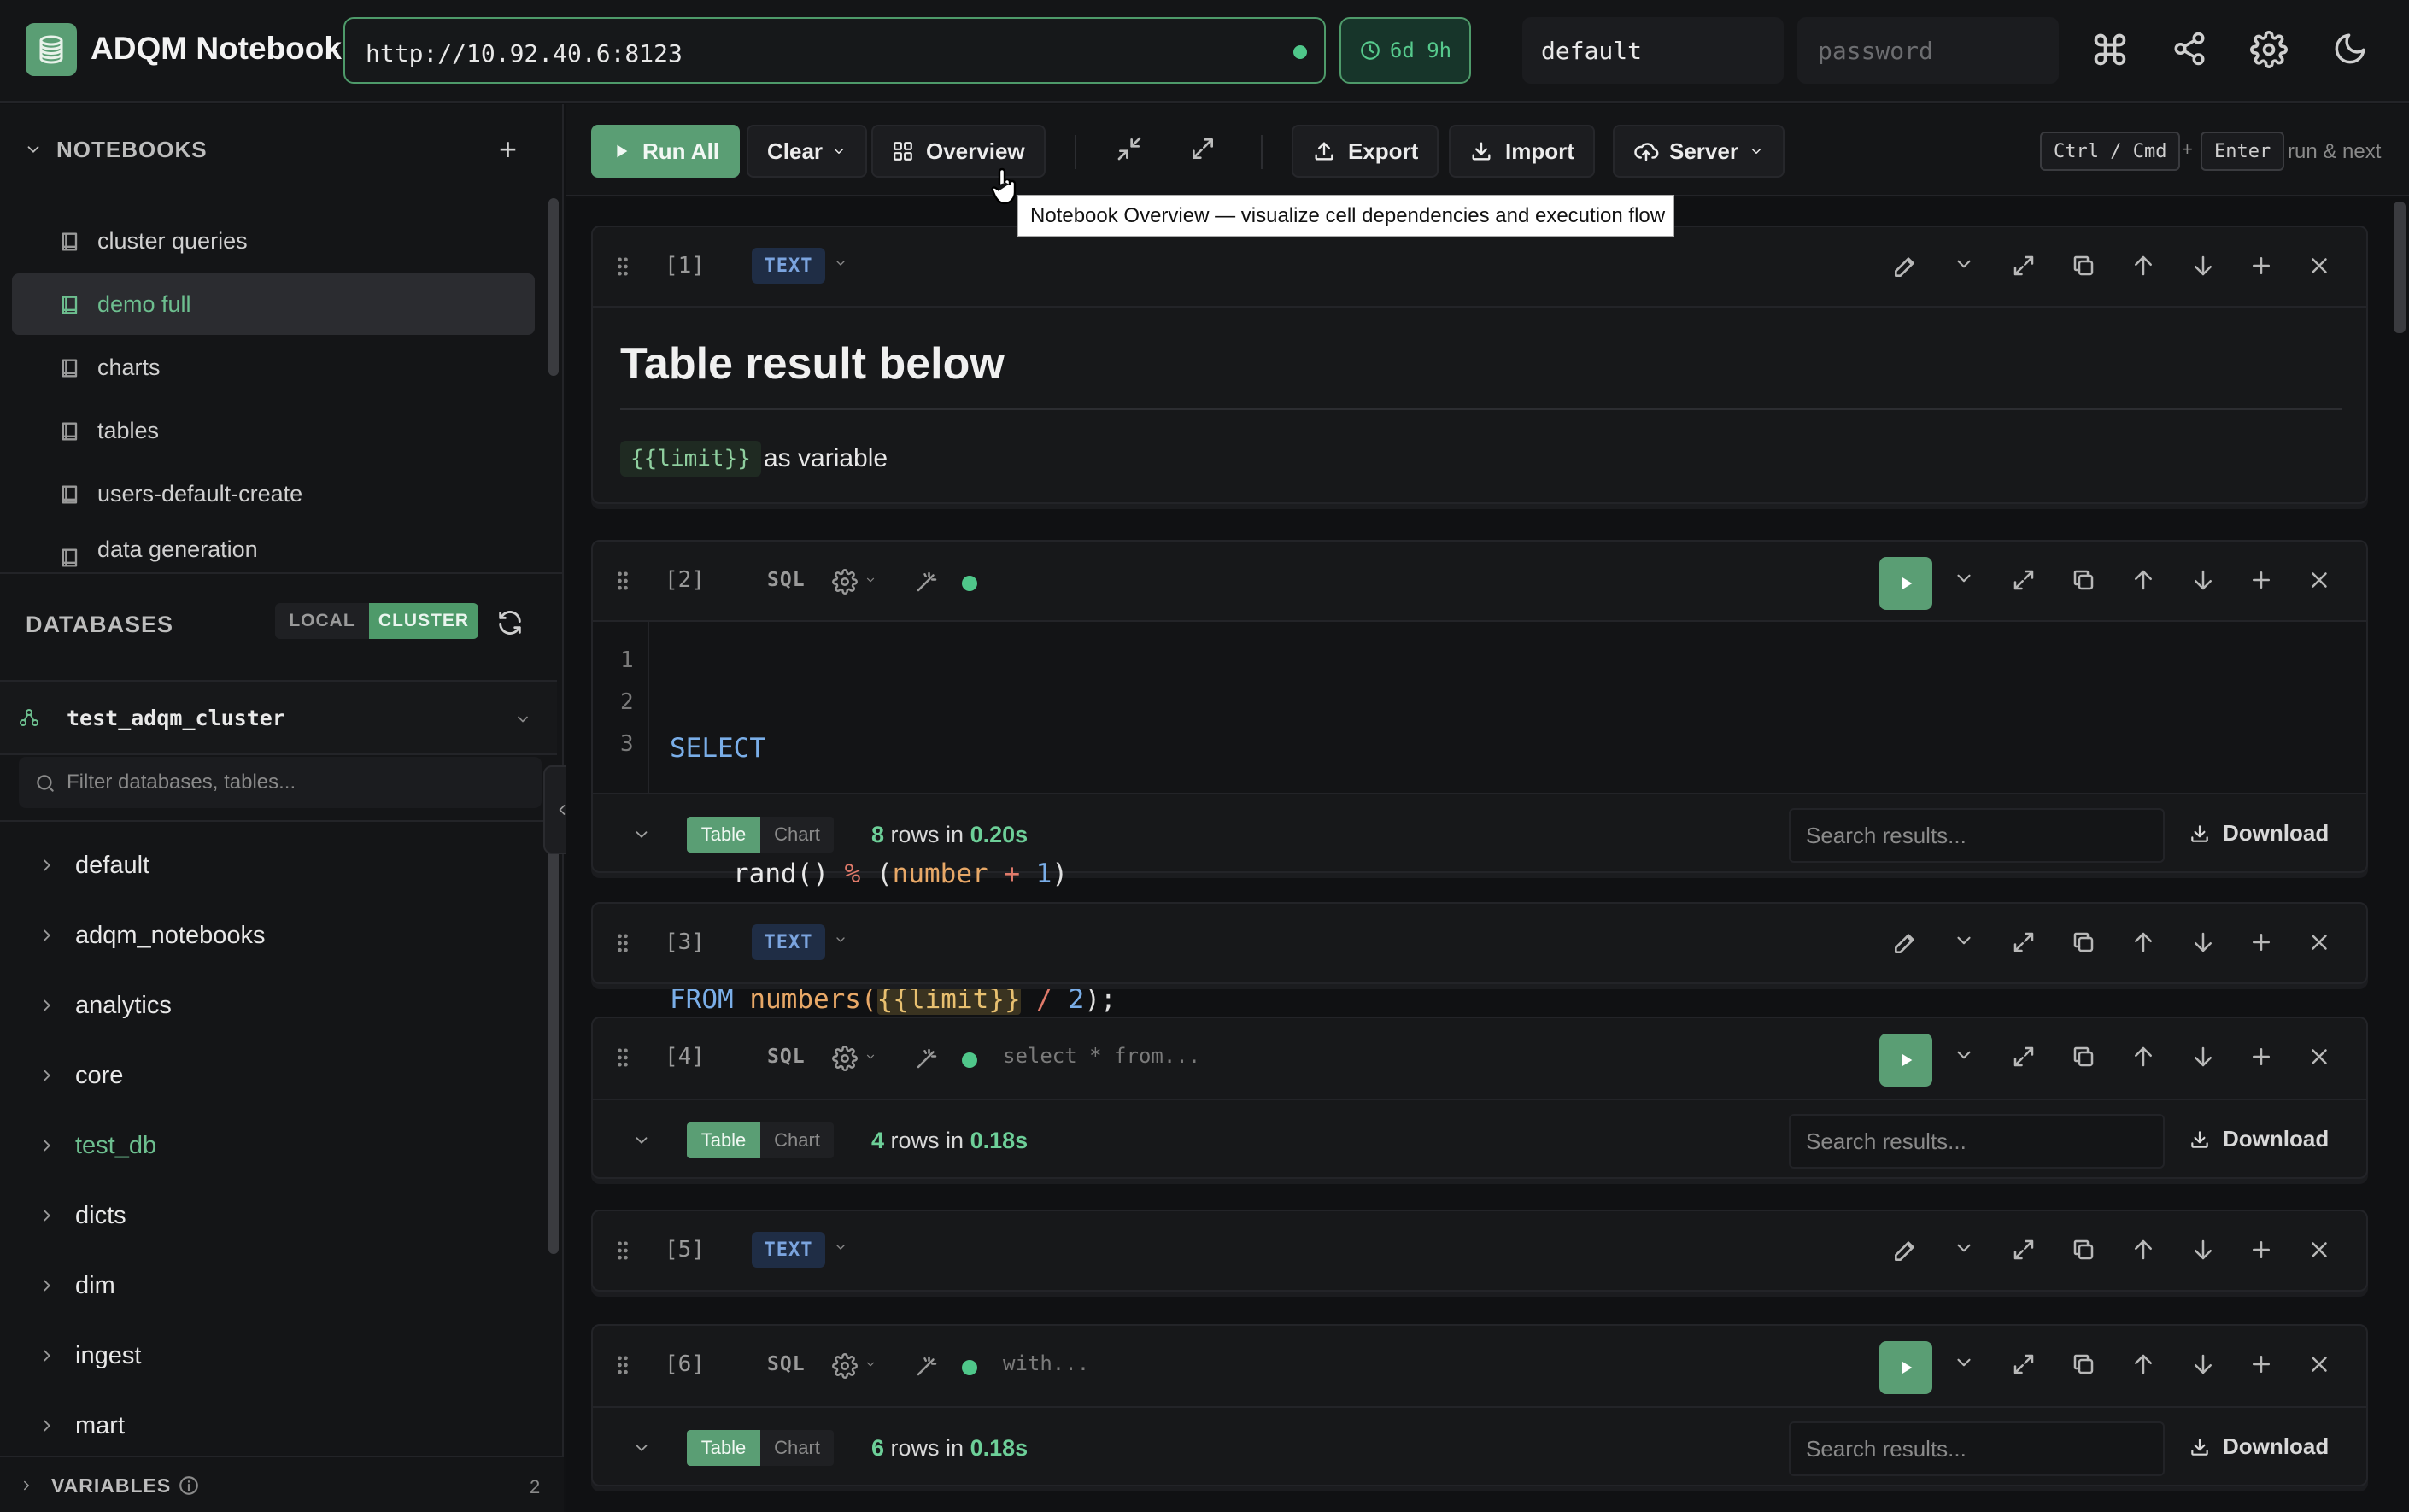  What do you see at coordinates (845, 1058) in the screenshot?
I see `cell-settings-gear-icon` at bounding box center [845, 1058].